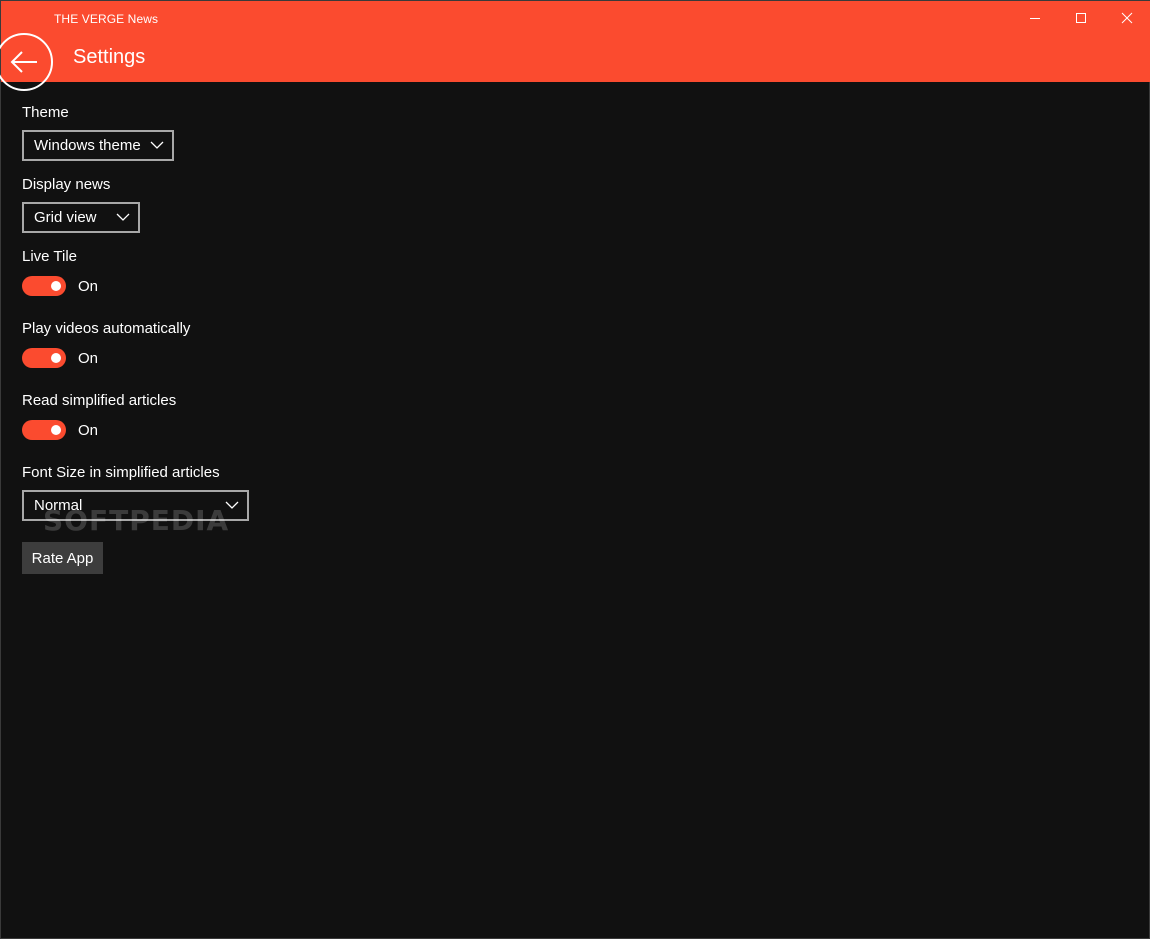  I want to click on minimize-button, so click(1035, 18).